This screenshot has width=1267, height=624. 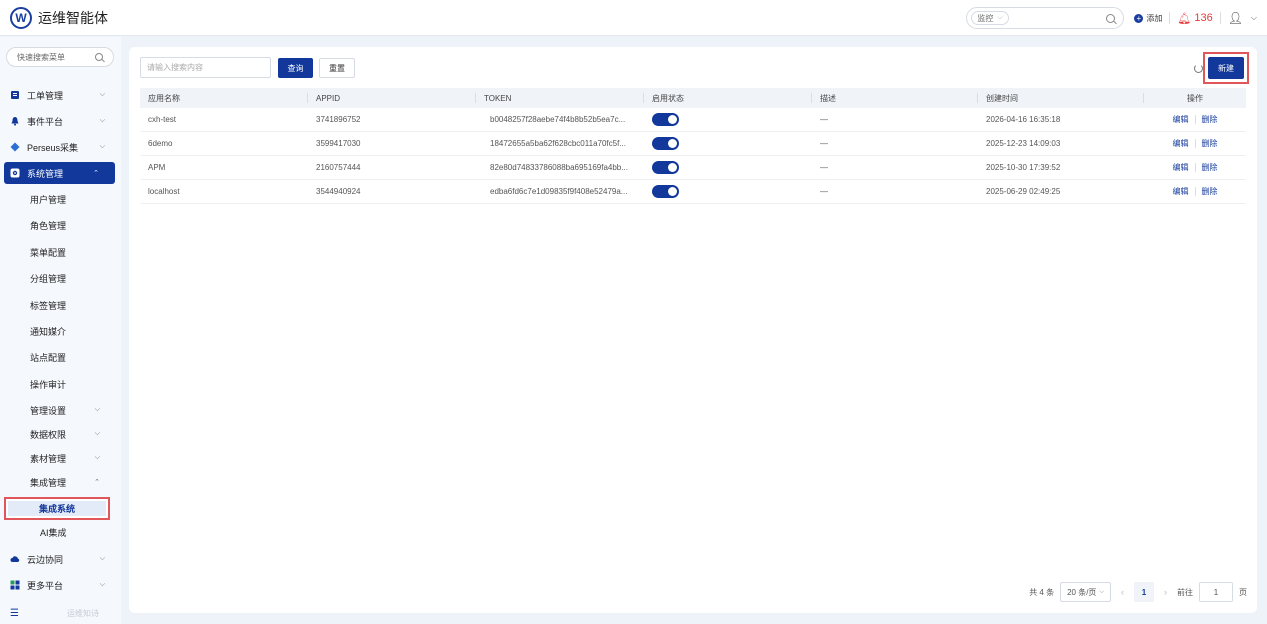 What do you see at coordinates (70, 482) in the screenshot?
I see `sidebar-subgroup: 集成管理 ⌃` at bounding box center [70, 482].